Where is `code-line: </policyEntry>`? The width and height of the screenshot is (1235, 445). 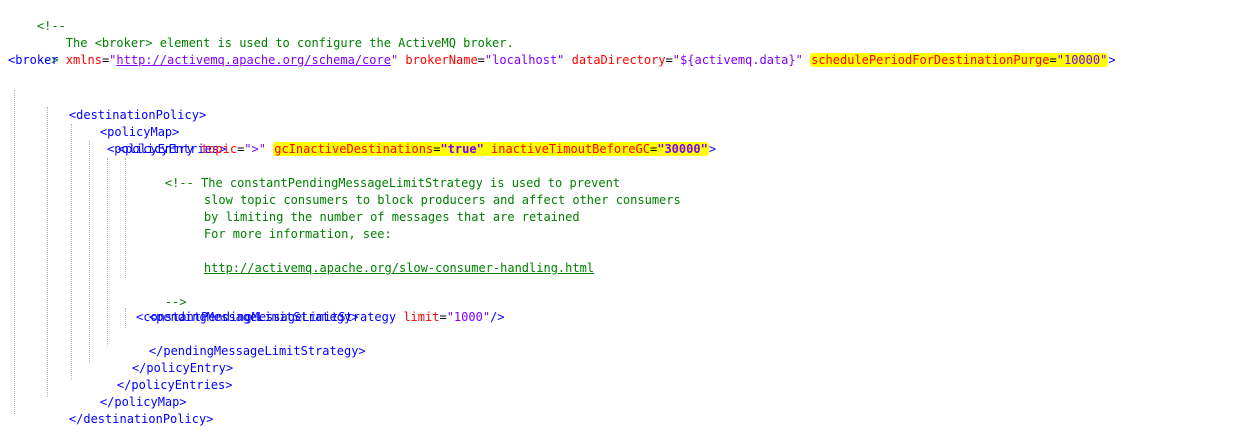
code-line: </policyEntry> is located at coordinates (168, 359).